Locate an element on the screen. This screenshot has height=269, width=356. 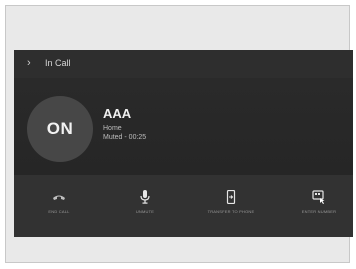
end-call-label: END CALL is located at coordinates (59, 211).